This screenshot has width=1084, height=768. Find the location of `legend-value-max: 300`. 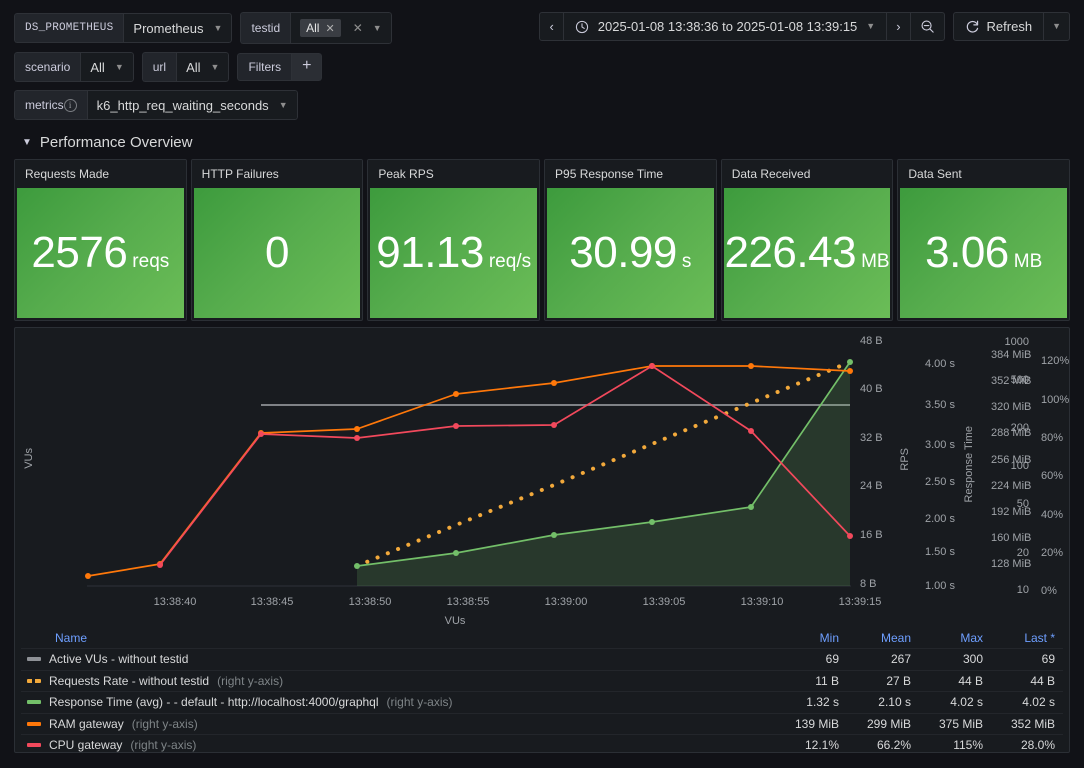

legend-value-max: 300 is located at coordinates (972, 659).